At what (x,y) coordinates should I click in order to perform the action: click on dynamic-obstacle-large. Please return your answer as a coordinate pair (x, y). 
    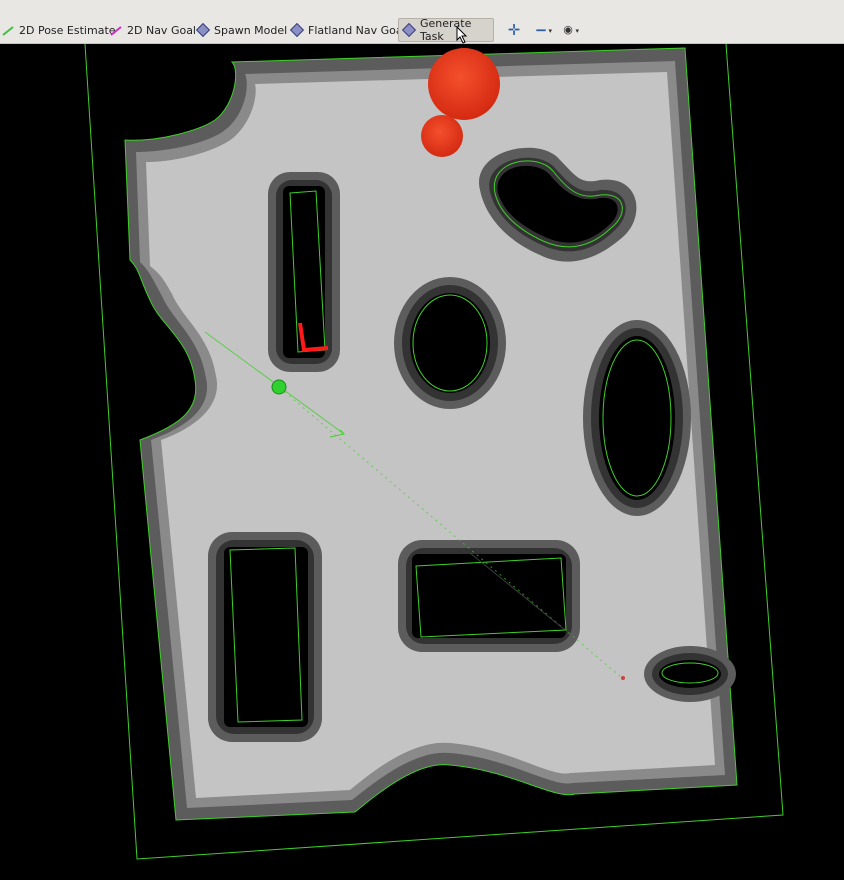
    Looking at the image, I should click on (464, 84).